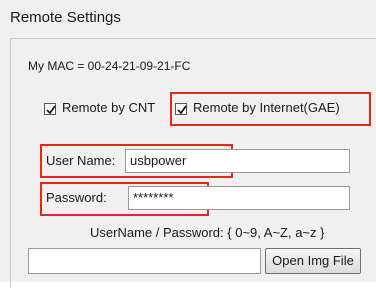 The image size is (376, 288). I want to click on username-label: User Name:, so click(81, 160).